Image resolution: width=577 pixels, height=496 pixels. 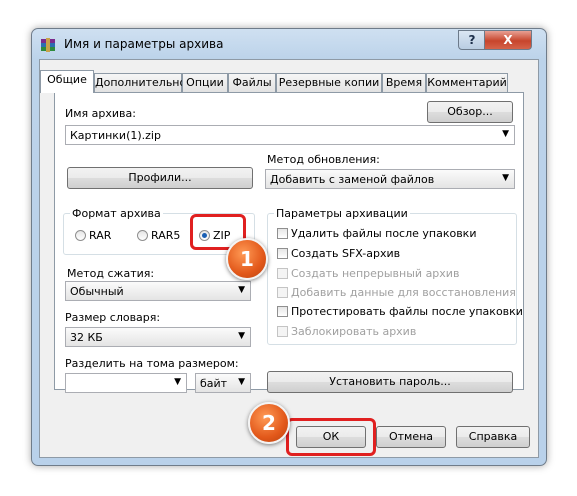 I want to click on radio-rar5-label: RAR5, so click(x=165, y=235).